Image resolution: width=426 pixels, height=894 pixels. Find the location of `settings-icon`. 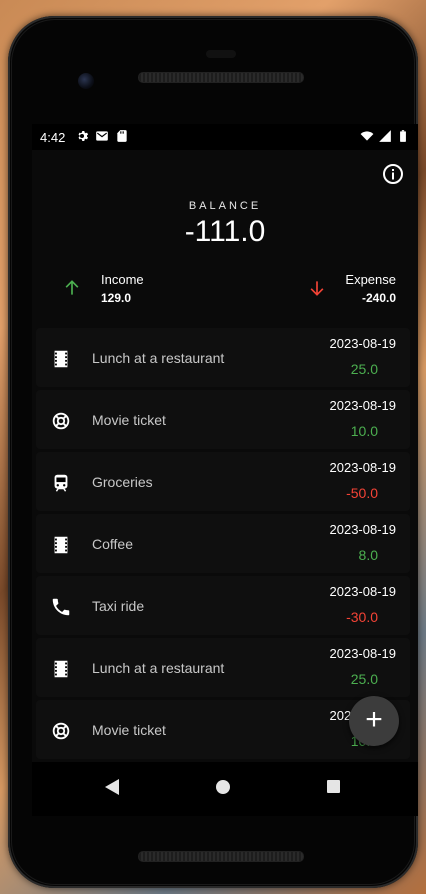

settings-icon is located at coordinates (83, 136).